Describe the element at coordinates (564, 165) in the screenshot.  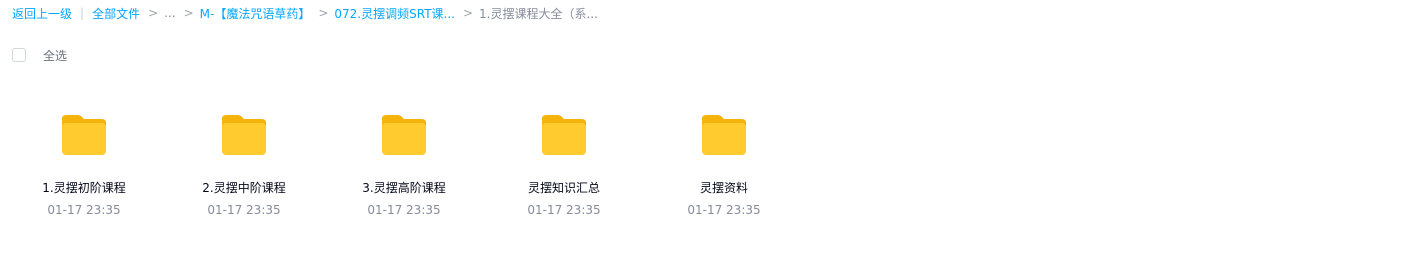
I see `folder-item: 灵摆知识汇总 01-17 23:35` at that location.